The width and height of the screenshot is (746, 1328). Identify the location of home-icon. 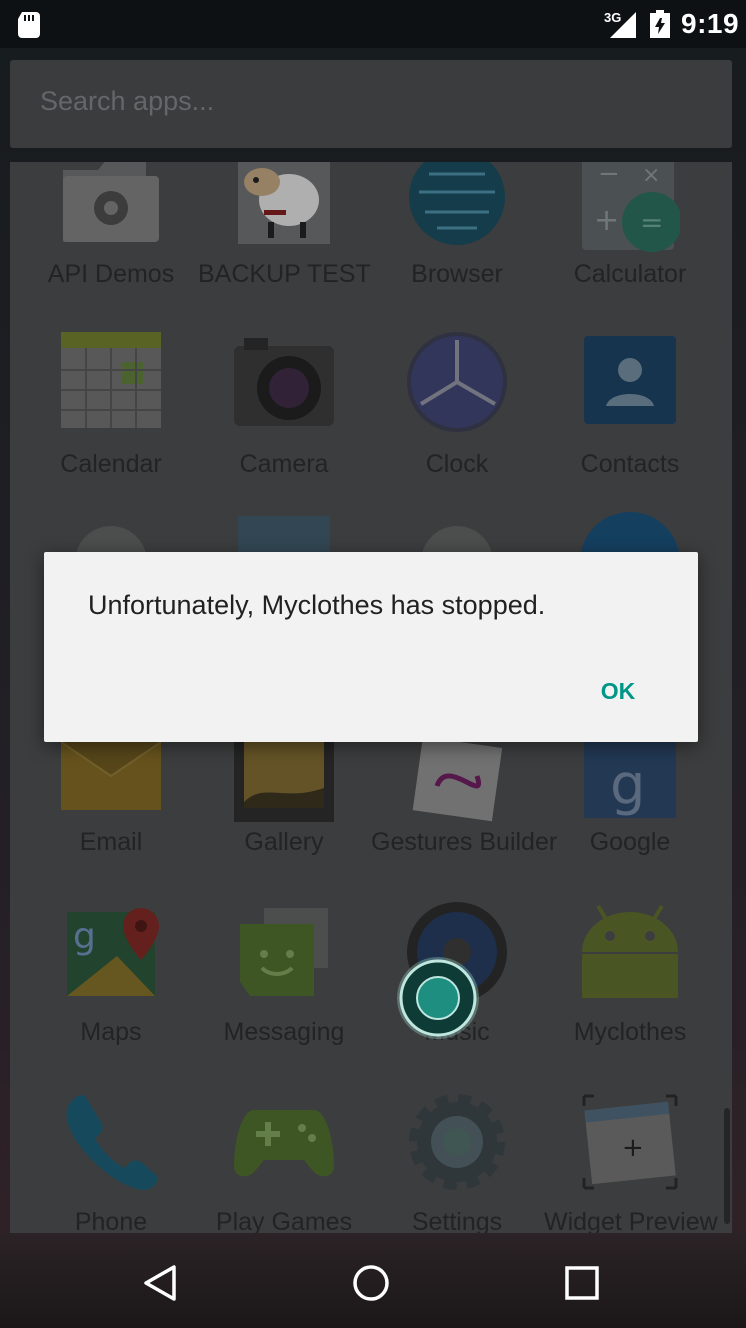
(371, 1283).